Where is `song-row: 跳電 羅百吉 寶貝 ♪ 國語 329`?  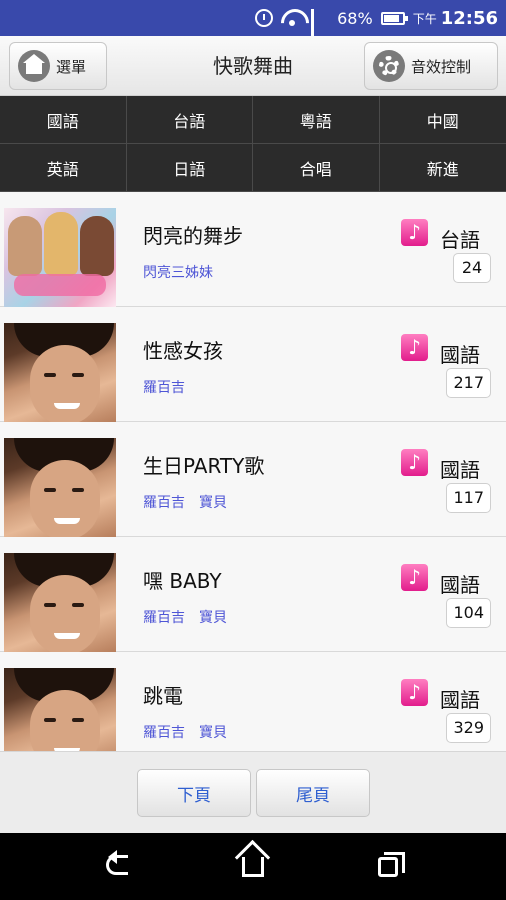
song-row: 跳電 羅百吉 寶貝 ♪ 國語 329 is located at coordinates (253, 701).